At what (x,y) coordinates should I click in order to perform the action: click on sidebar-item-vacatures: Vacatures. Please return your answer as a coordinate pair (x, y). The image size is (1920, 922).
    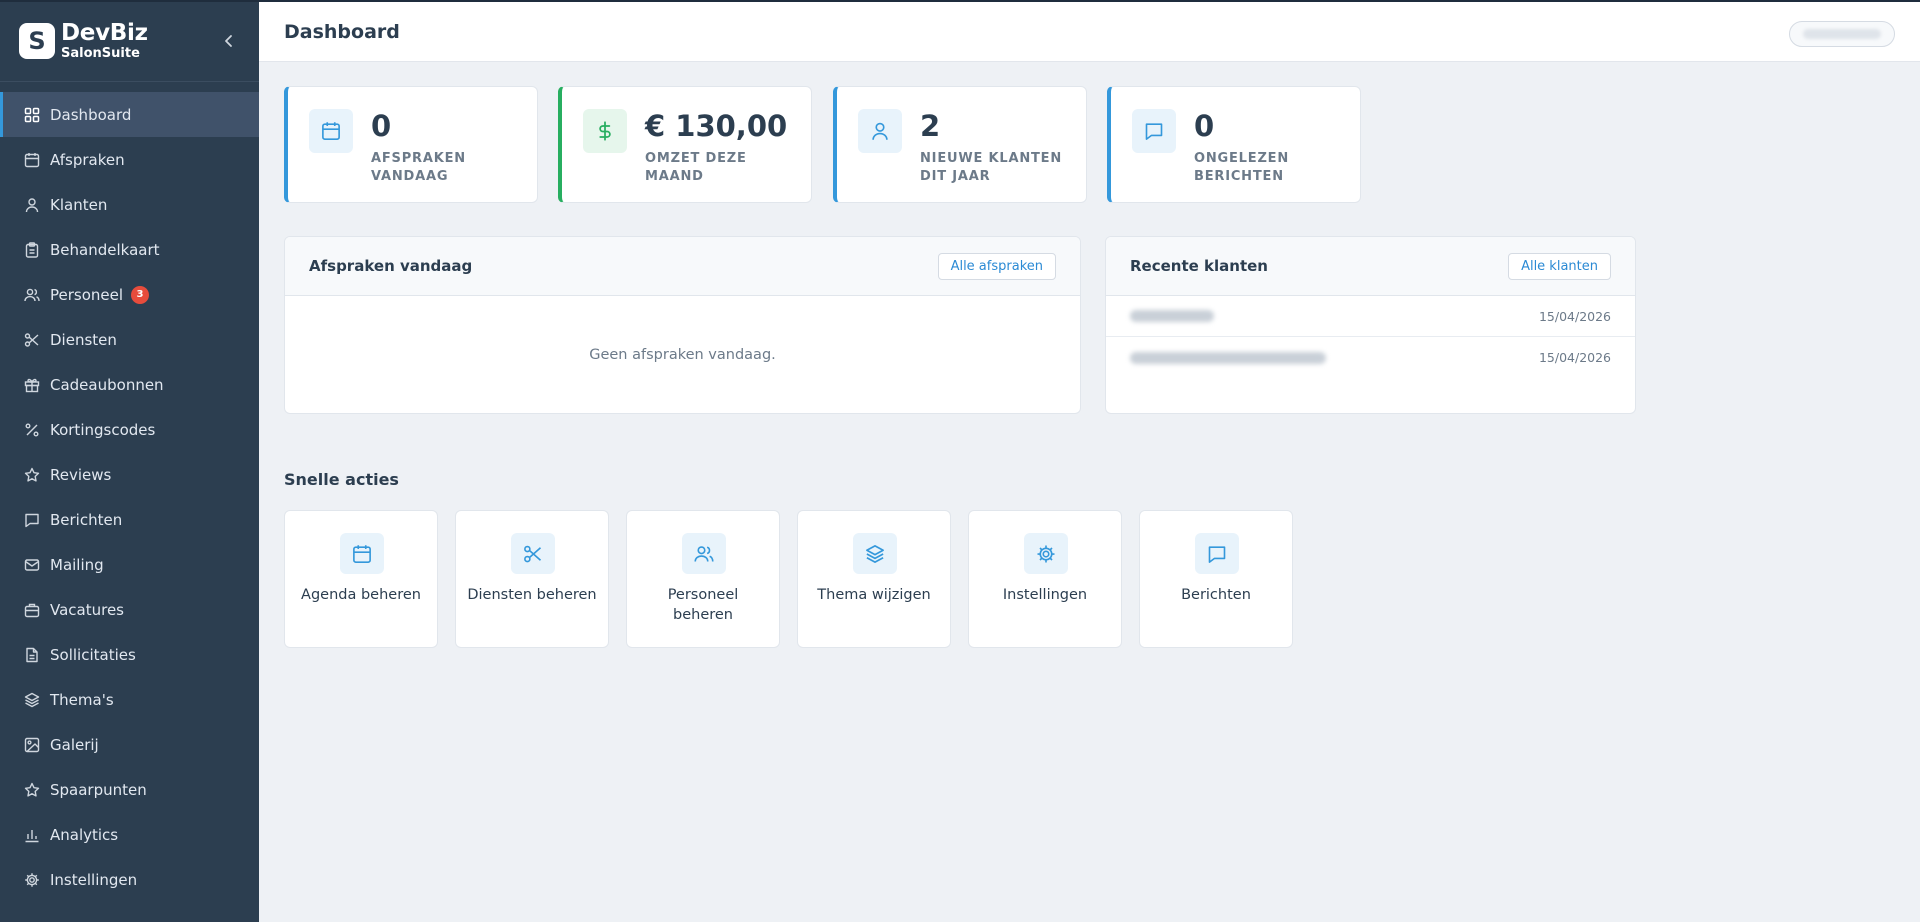
    Looking at the image, I should click on (129, 609).